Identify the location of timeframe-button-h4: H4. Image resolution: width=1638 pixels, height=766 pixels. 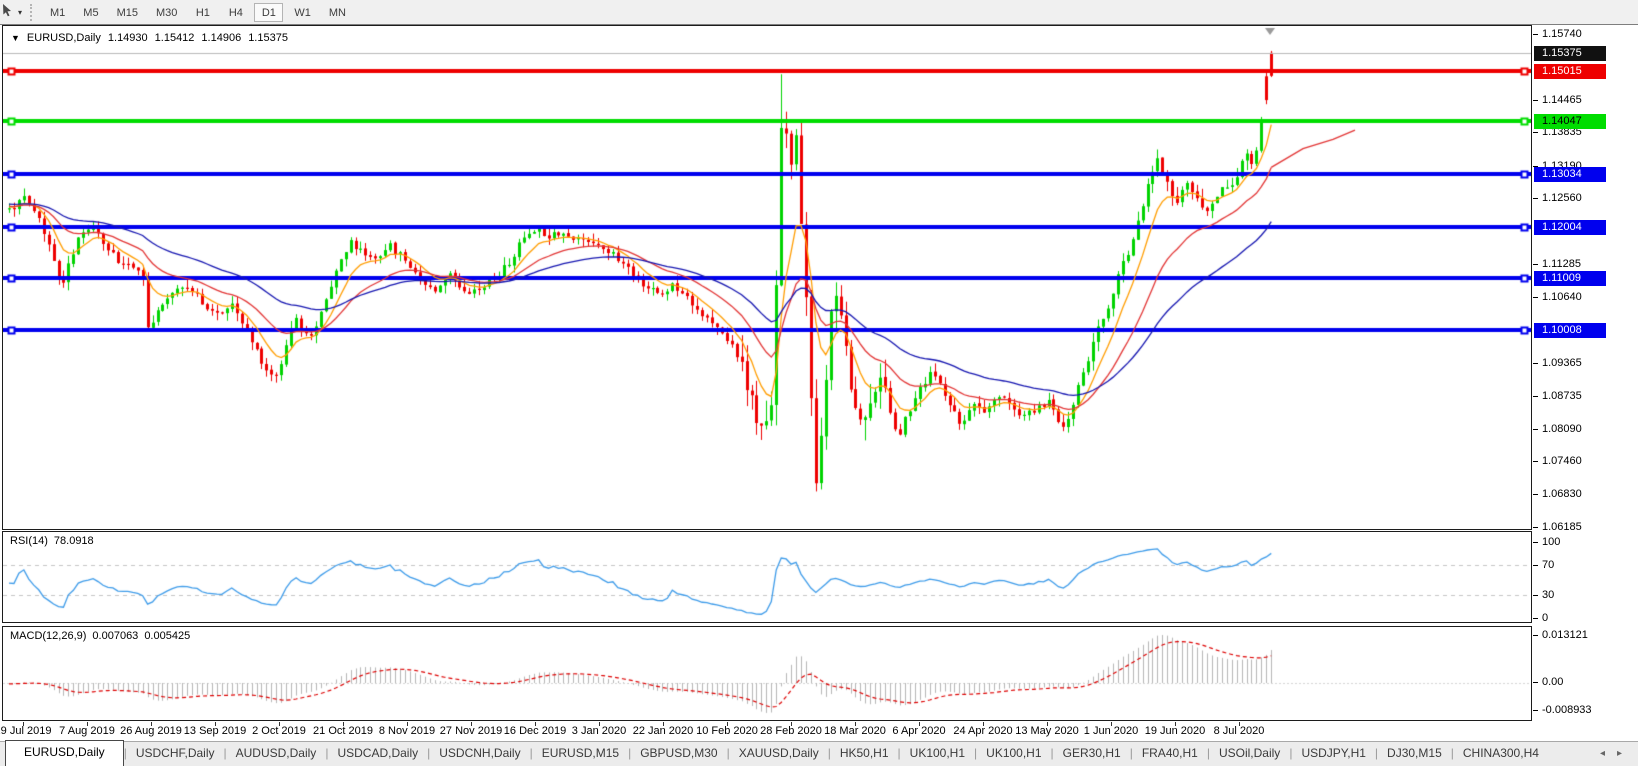
(235, 12).